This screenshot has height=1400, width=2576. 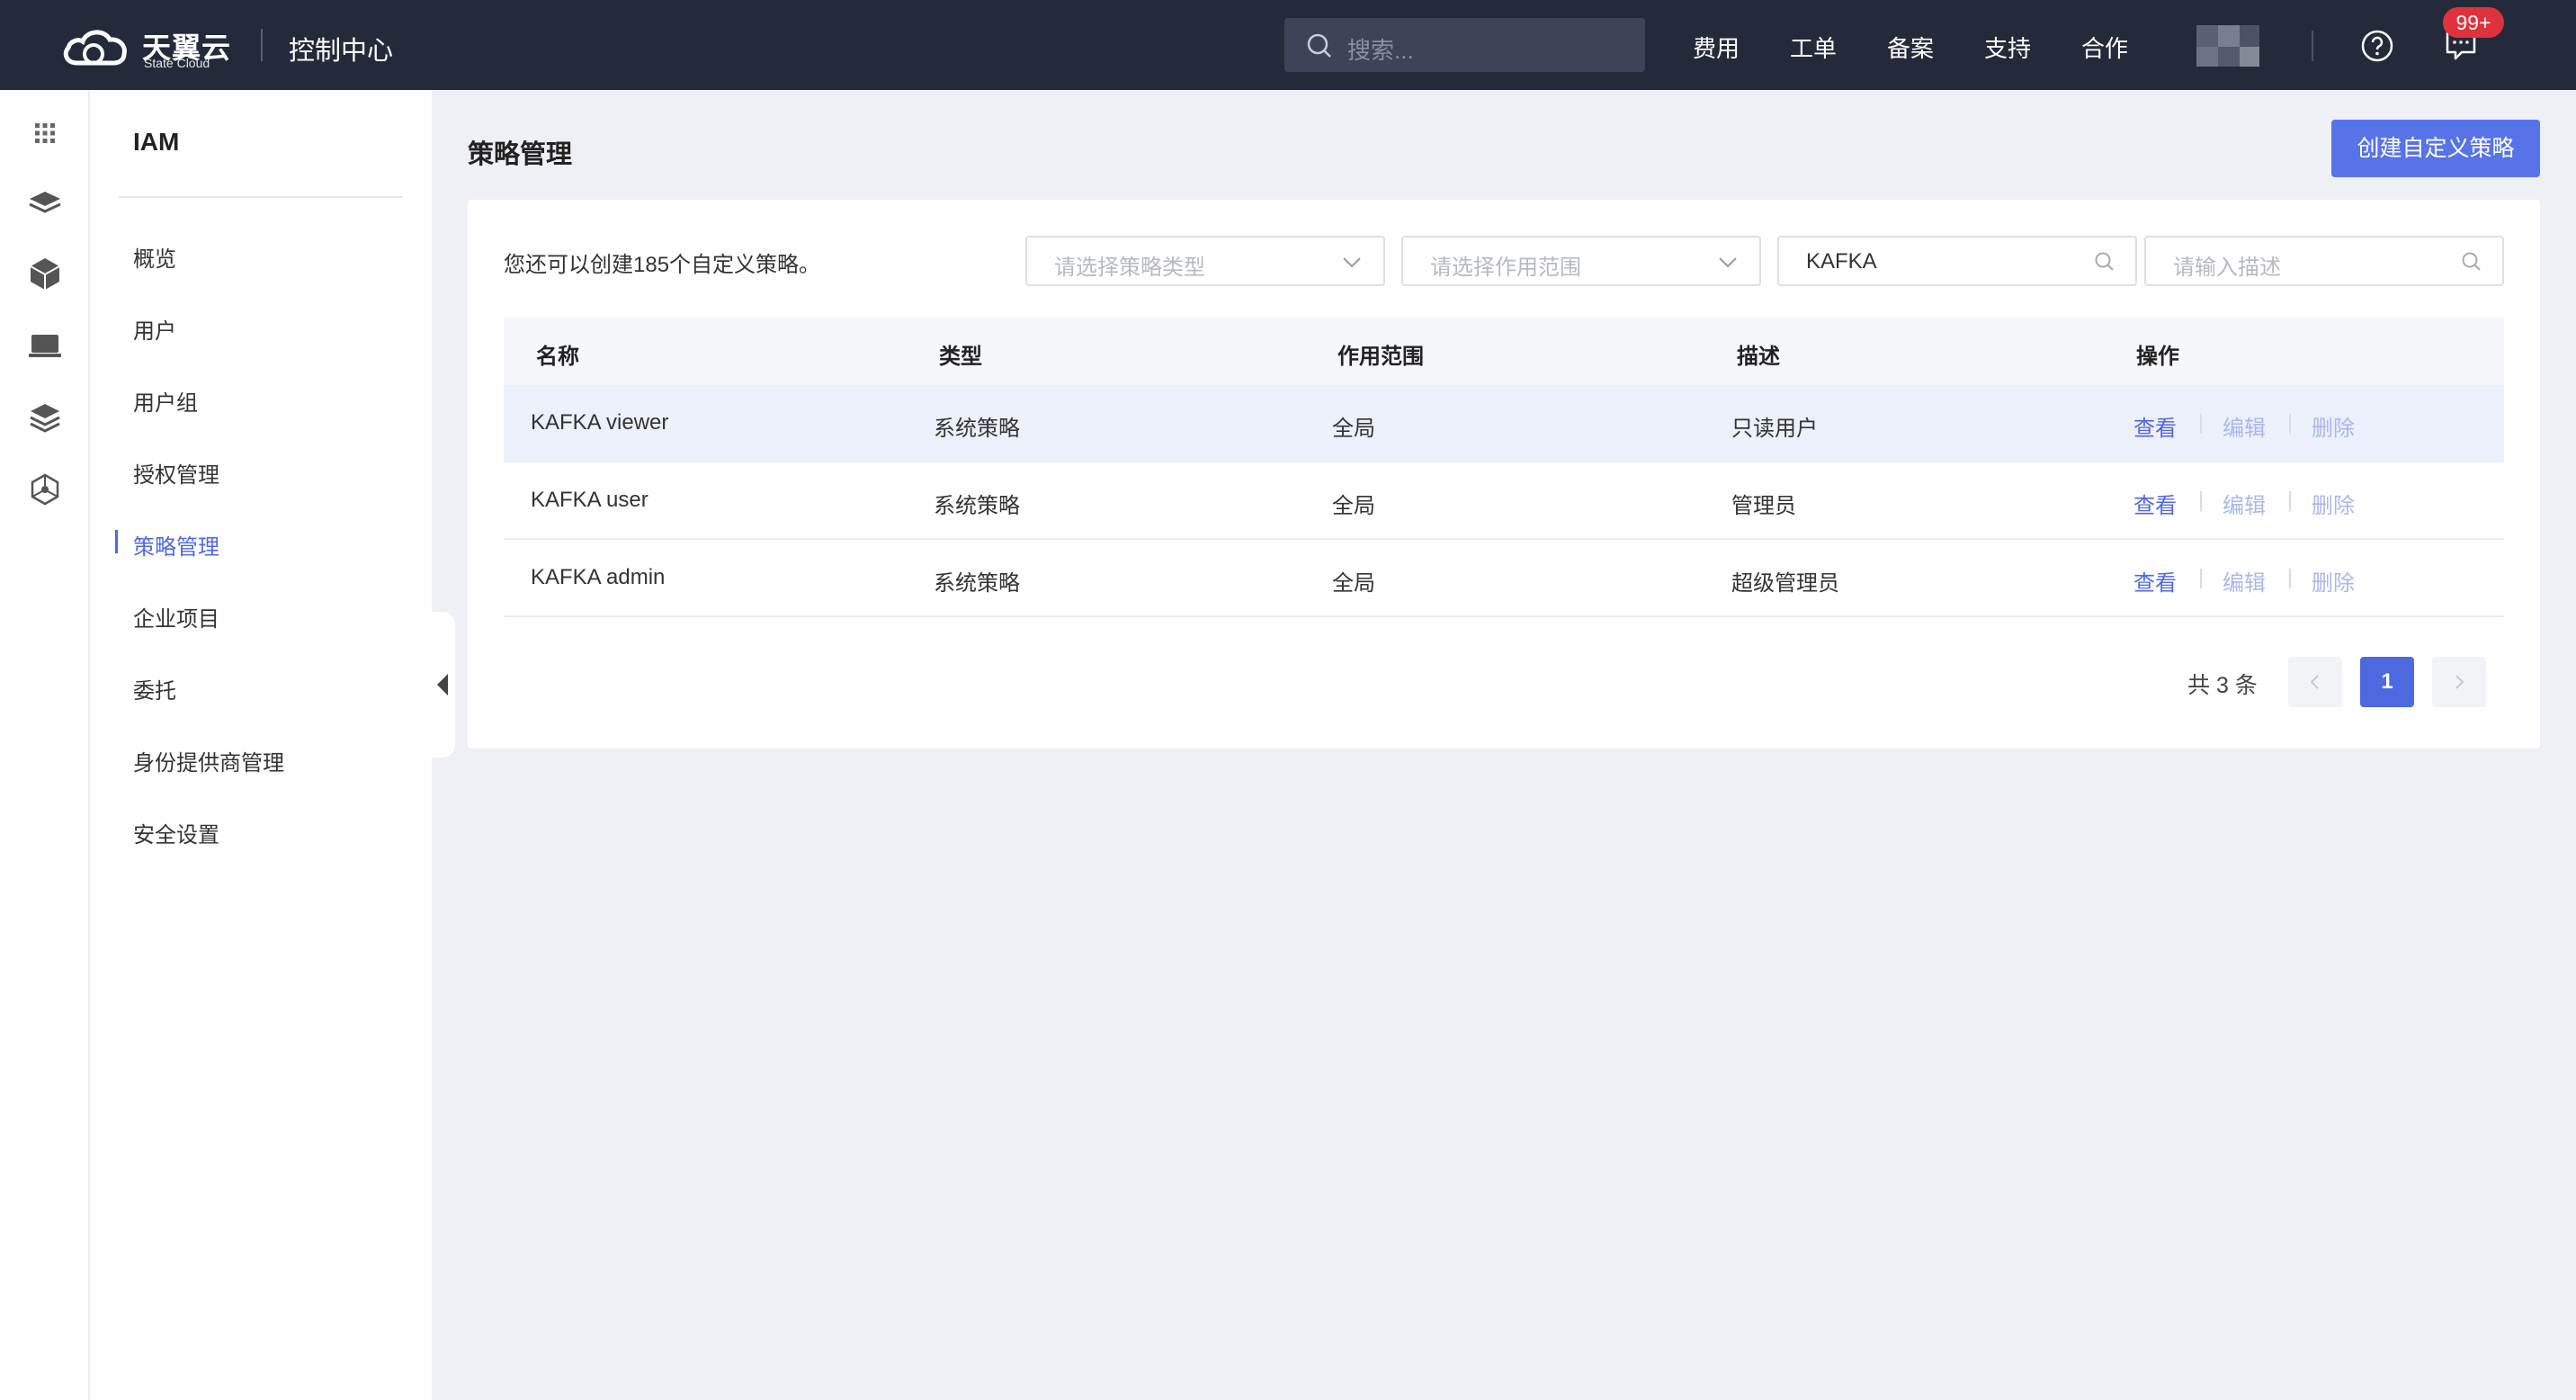 What do you see at coordinates (1785, 583) in the screenshot?
I see `policy-description-cell: 超级管理员` at bounding box center [1785, 583].